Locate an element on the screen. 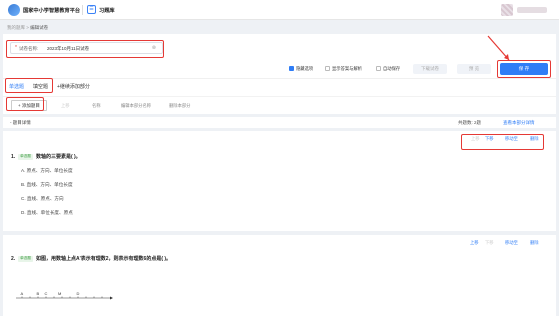 Image resolution: width=559 pixels, height=316 pixels. q2-text: 如图，用数轴上点A'表示有理数2，则表示有理数6的点是( )。 is located at coordinates (103, 259).